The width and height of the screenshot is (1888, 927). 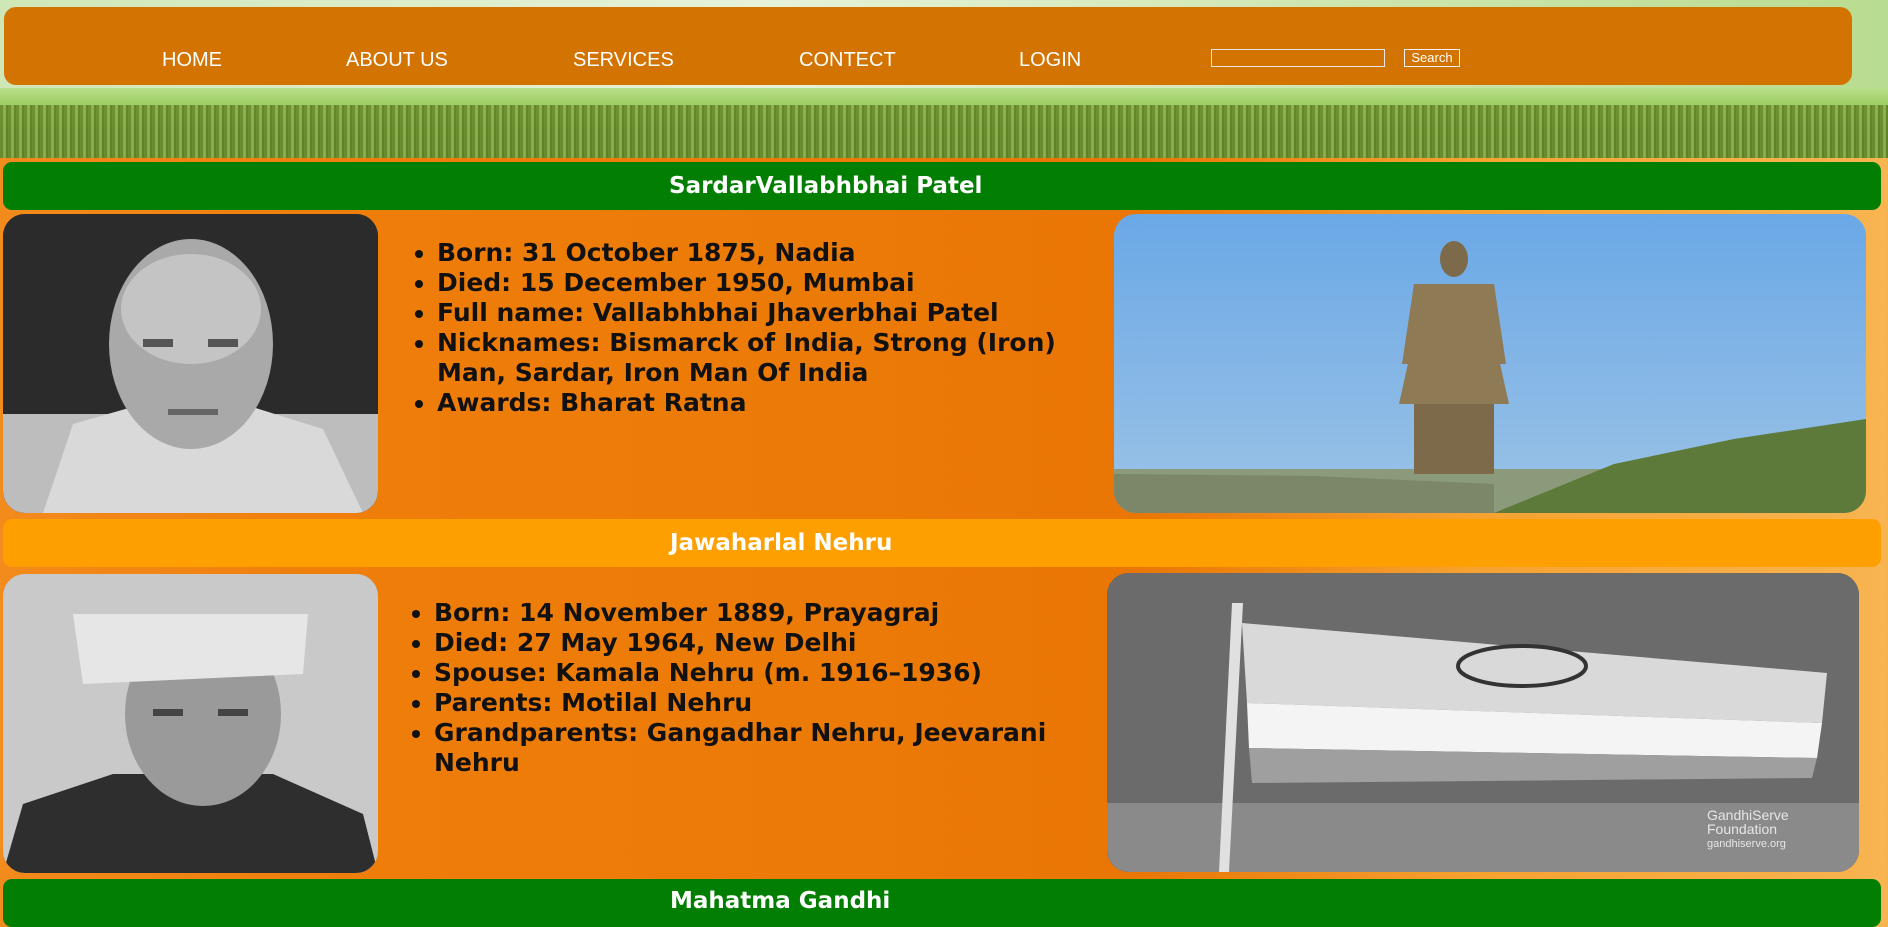 I want to click on nav-services-link: SERVICES, so click(x=623, y=60).